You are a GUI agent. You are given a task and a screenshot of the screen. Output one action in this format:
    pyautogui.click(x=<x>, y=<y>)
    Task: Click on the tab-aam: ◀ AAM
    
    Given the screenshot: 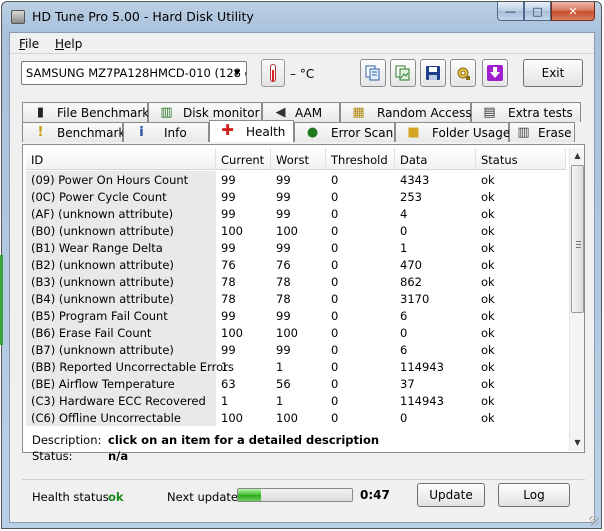 What is the action you would take?
    pyautogui.click(x=301, y=112)
    